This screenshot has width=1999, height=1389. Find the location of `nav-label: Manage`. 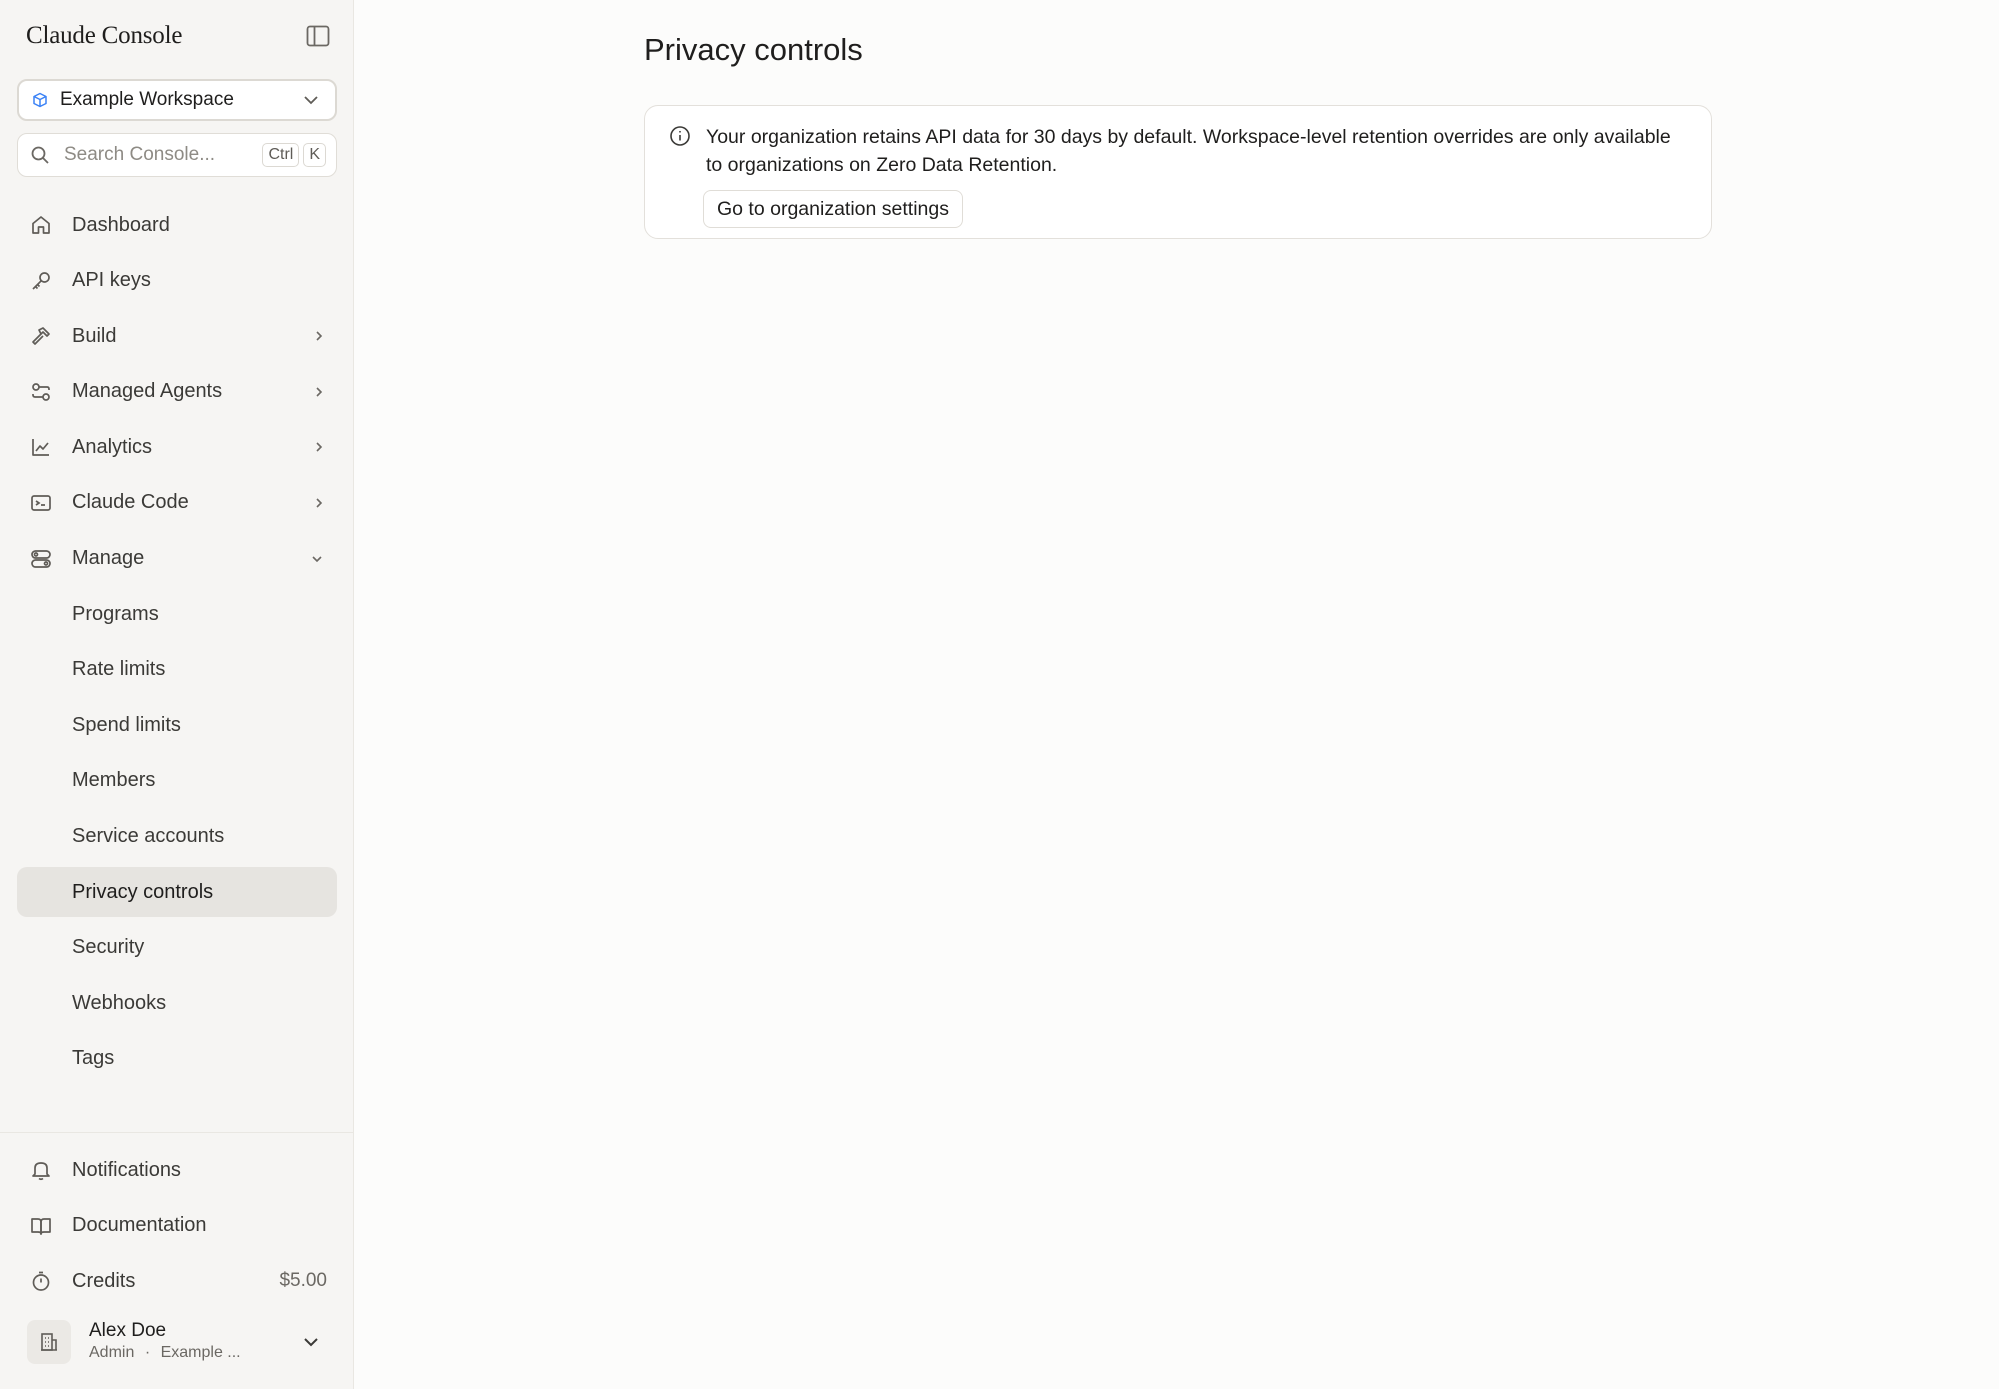

nav-label: Manage is located at coordinates (108, 558).